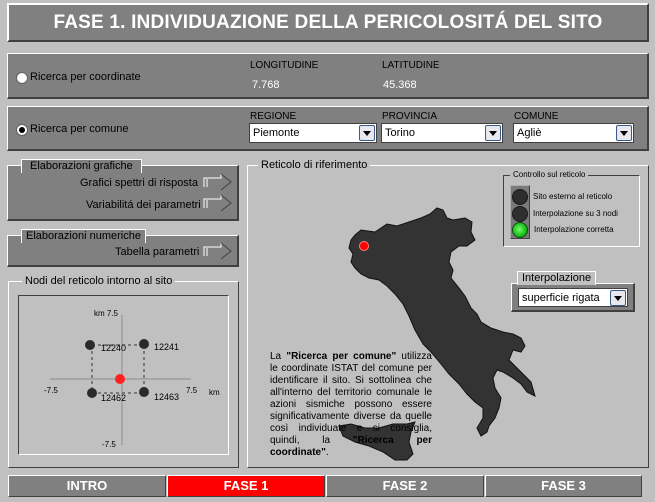 The width and height of the screenshot is (655, 502). I want to click on parameter-table-label: Tabella parametri, so click(157, 252).